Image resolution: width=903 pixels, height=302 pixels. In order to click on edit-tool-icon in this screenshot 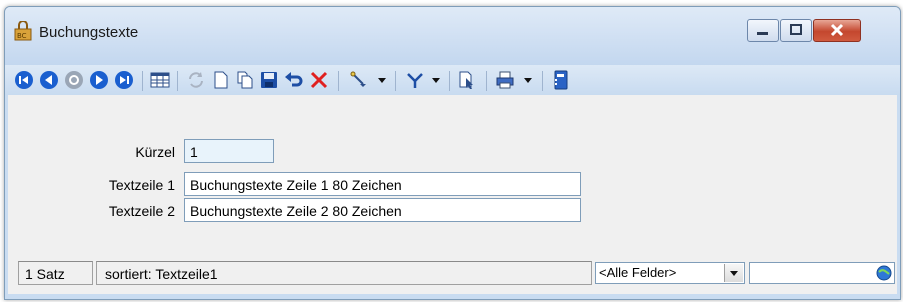, I will do `click(358, 79)`.